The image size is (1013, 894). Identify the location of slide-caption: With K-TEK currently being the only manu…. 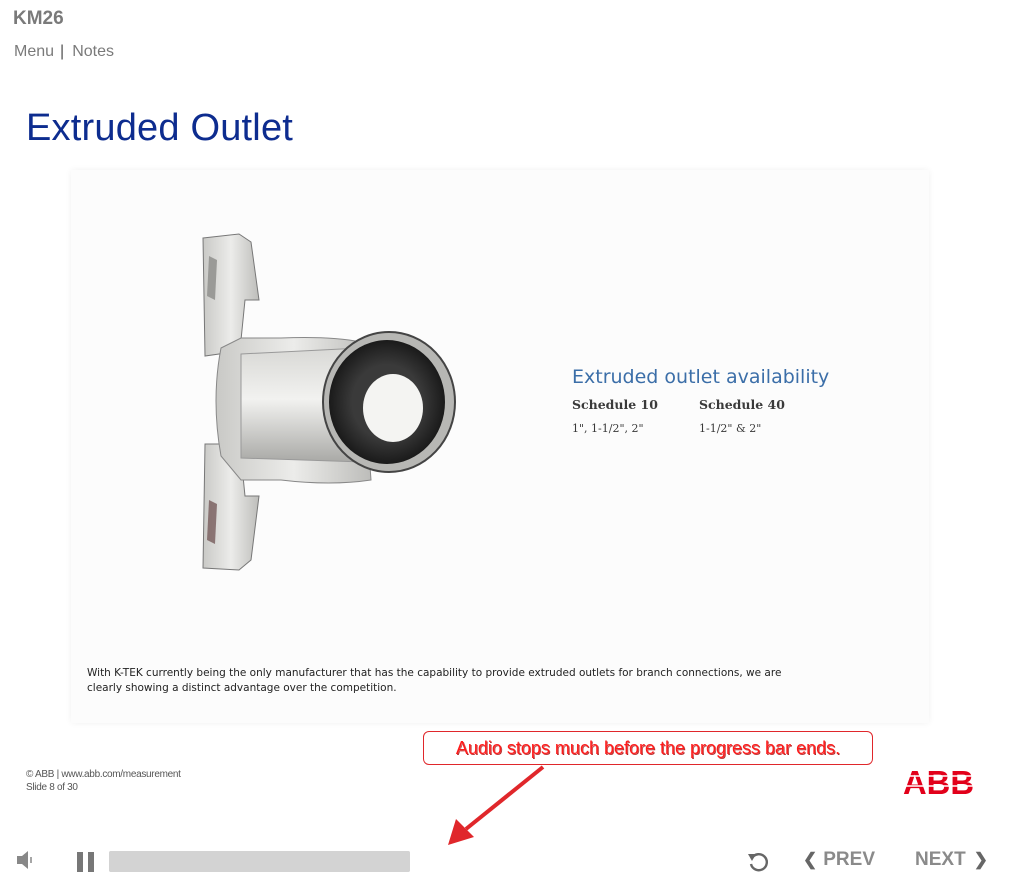
(434, 680).